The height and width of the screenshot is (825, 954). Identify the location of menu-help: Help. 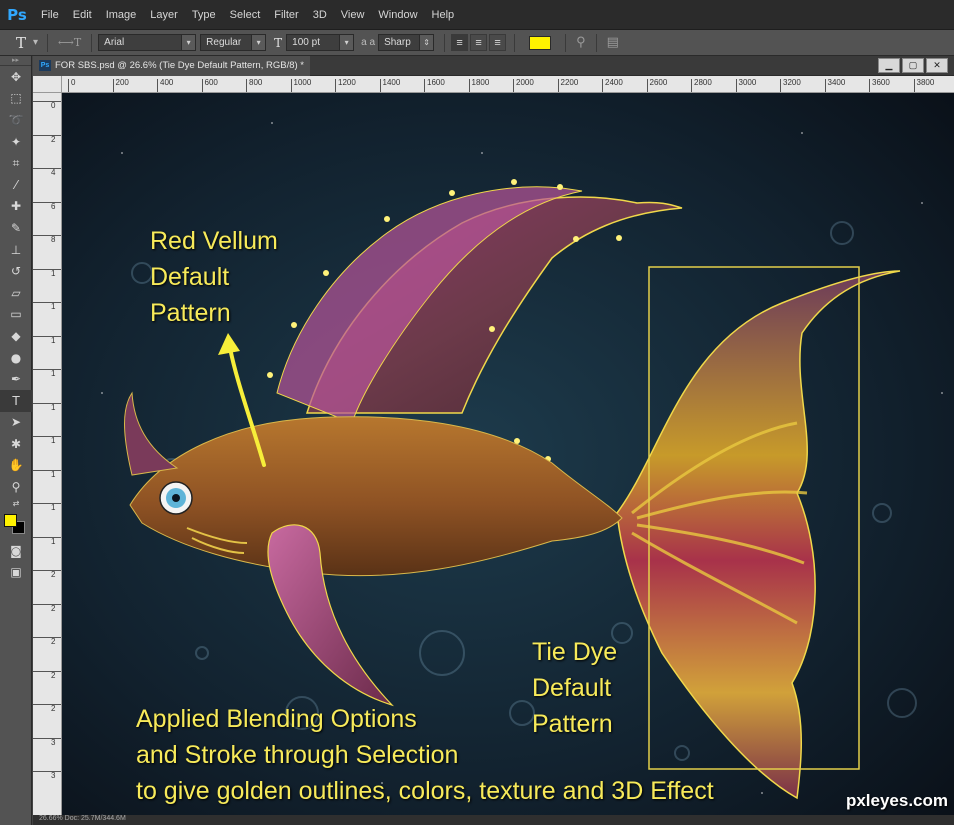
(443, 15).